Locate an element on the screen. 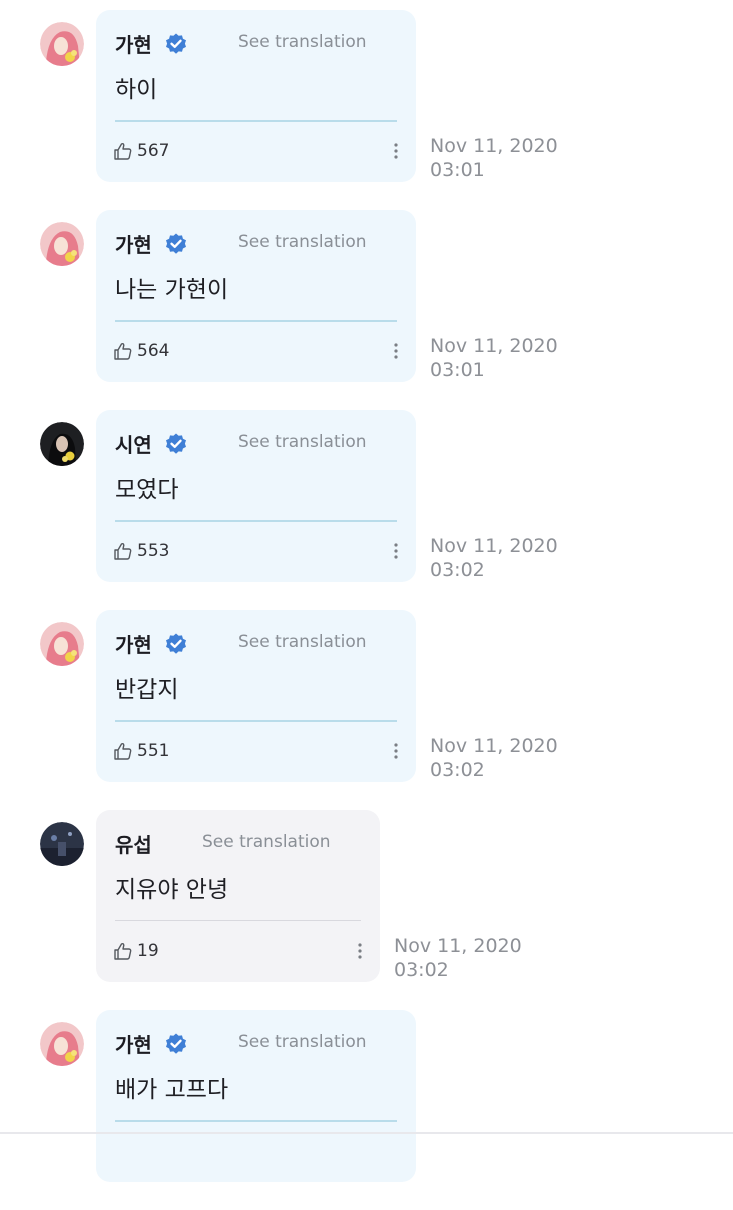 This screenshot has width=733, height=1210. comment-text: 지유야 안녕 is located at coordinates (172, 890).